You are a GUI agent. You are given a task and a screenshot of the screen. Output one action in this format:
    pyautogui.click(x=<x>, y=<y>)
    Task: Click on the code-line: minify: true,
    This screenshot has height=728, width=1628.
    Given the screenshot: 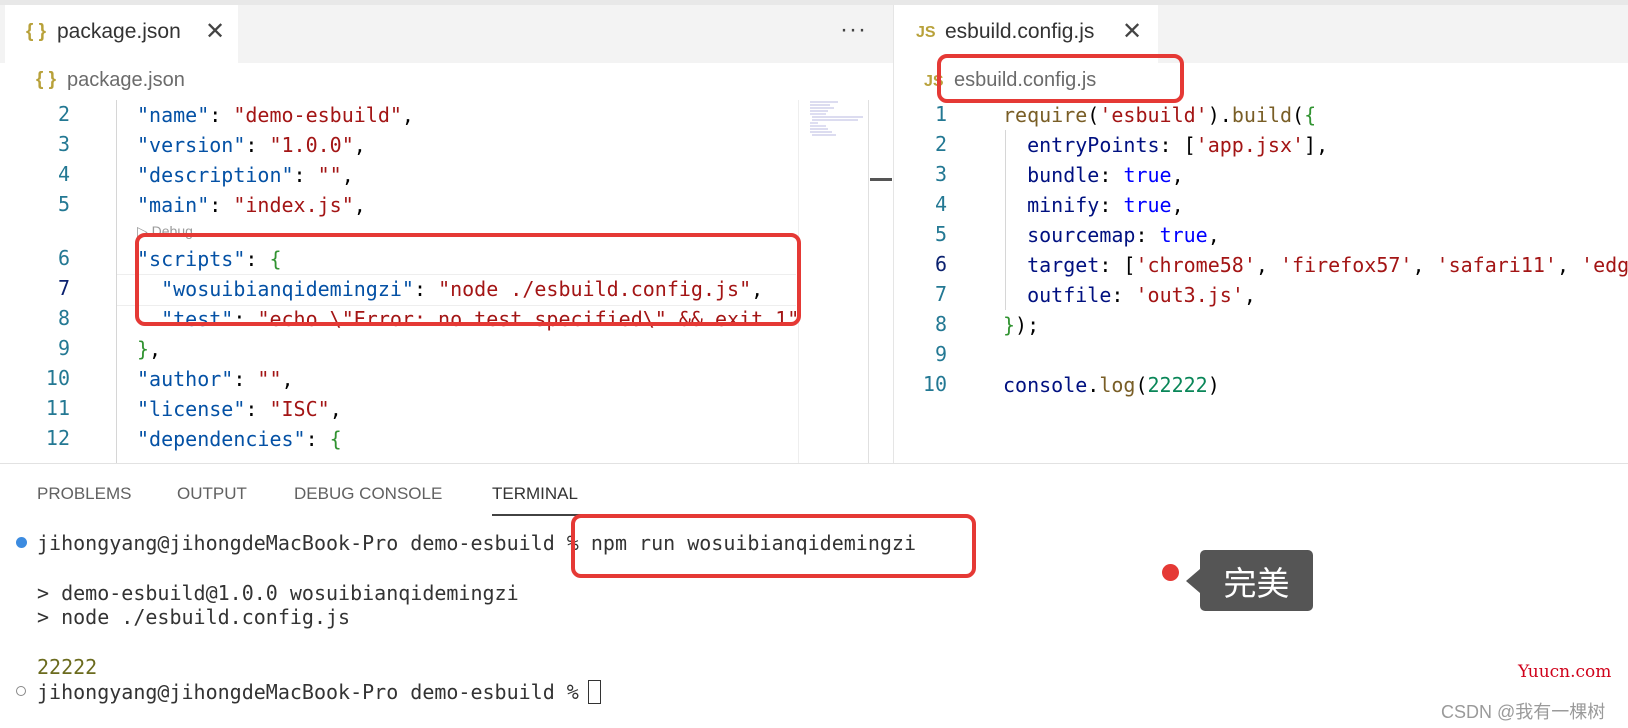 What is the action you would take?
    pyautogui.click(x=1093, y=205)
    